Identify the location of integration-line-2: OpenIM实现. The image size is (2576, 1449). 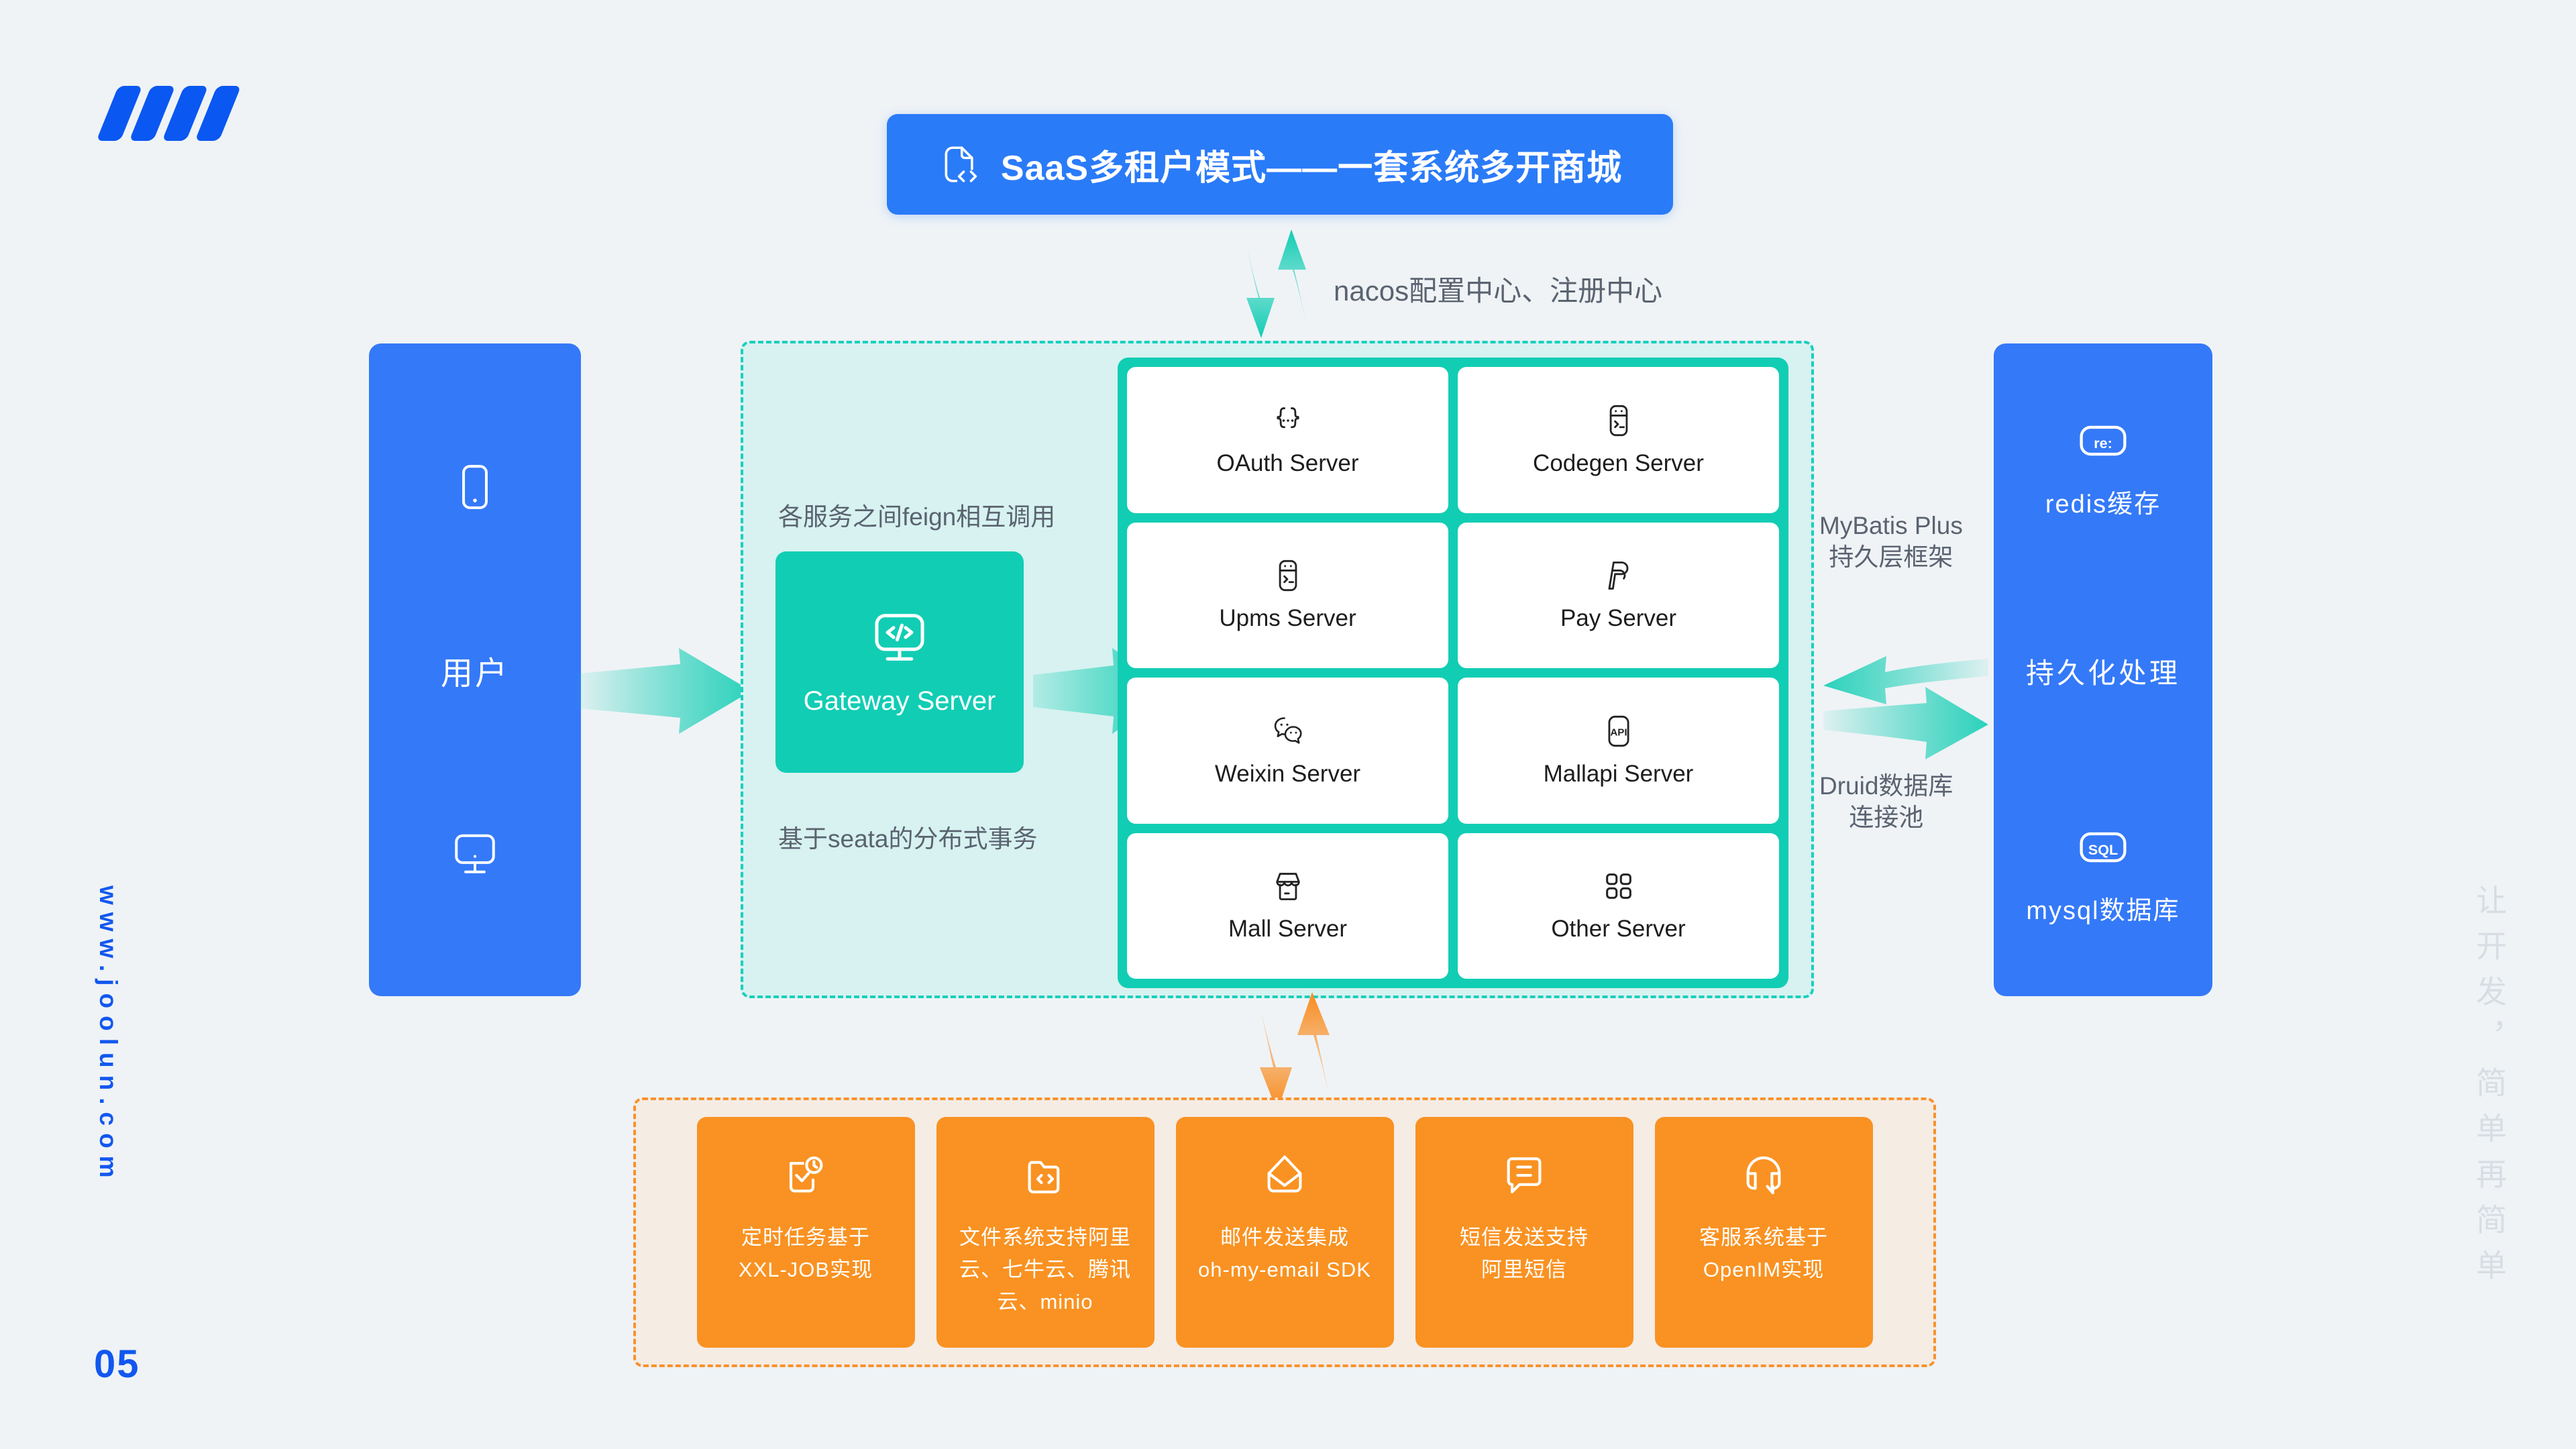
(1764, 1270).